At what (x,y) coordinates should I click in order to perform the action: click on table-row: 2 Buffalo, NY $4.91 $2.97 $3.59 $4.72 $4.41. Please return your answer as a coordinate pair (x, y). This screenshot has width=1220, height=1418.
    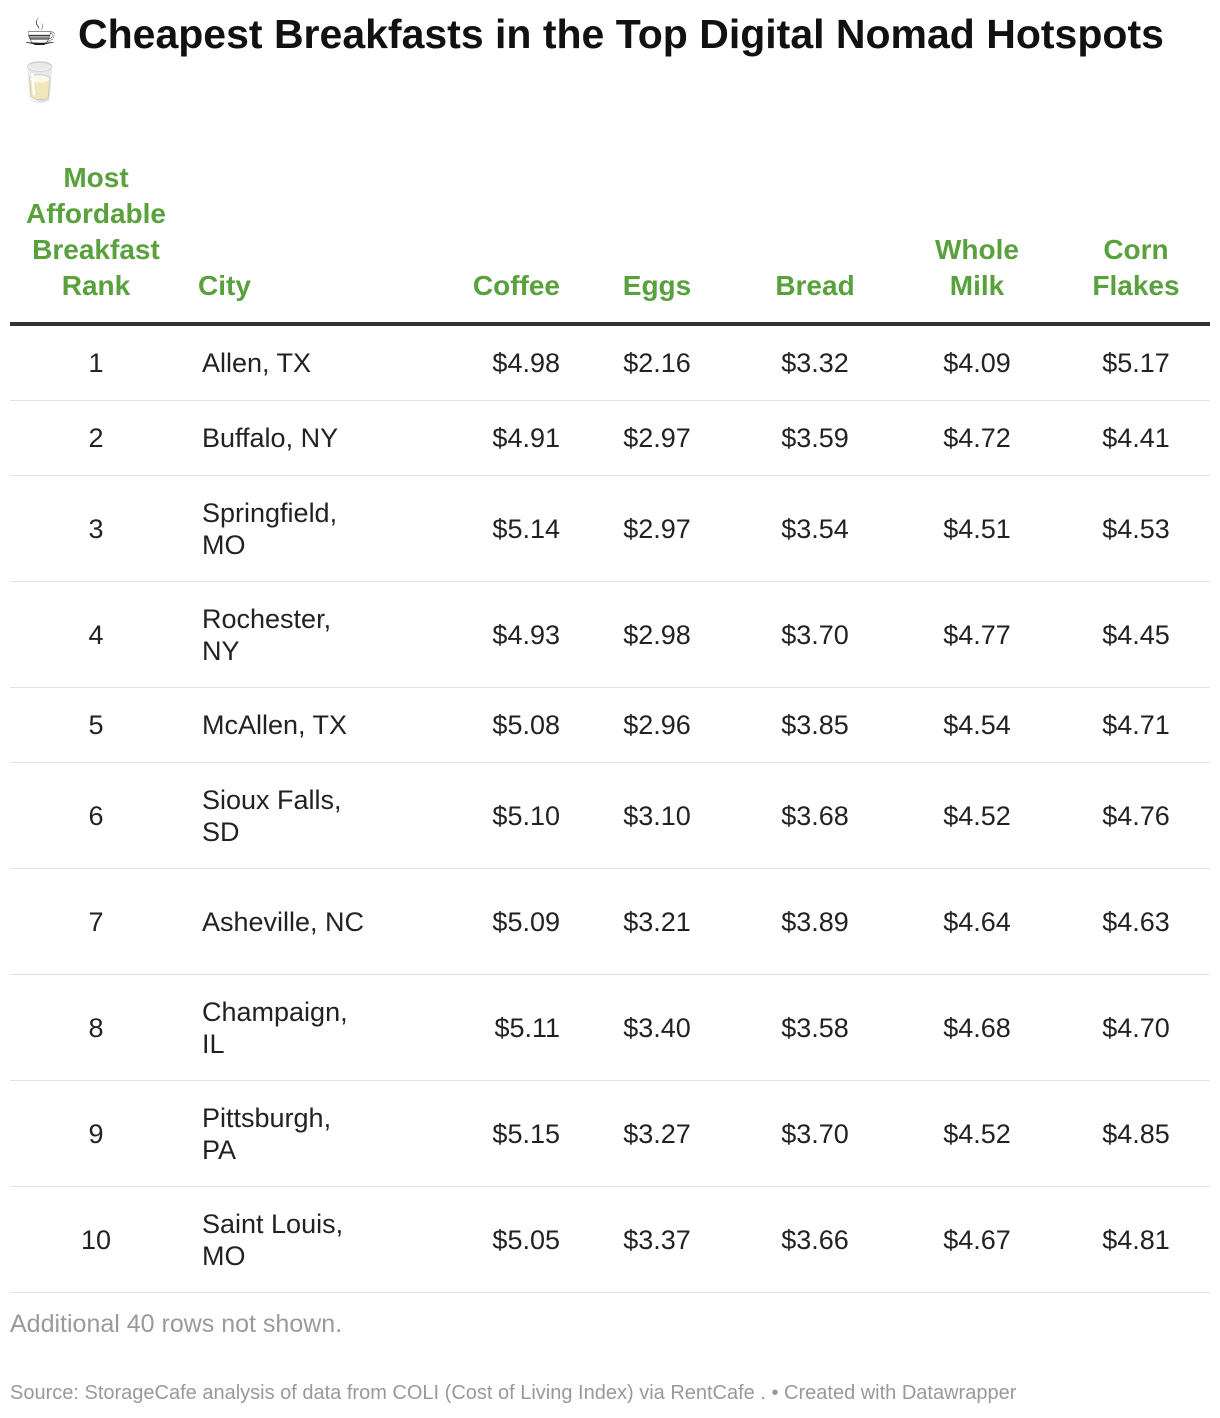
    Looking at the image, I should click on (610, 438).